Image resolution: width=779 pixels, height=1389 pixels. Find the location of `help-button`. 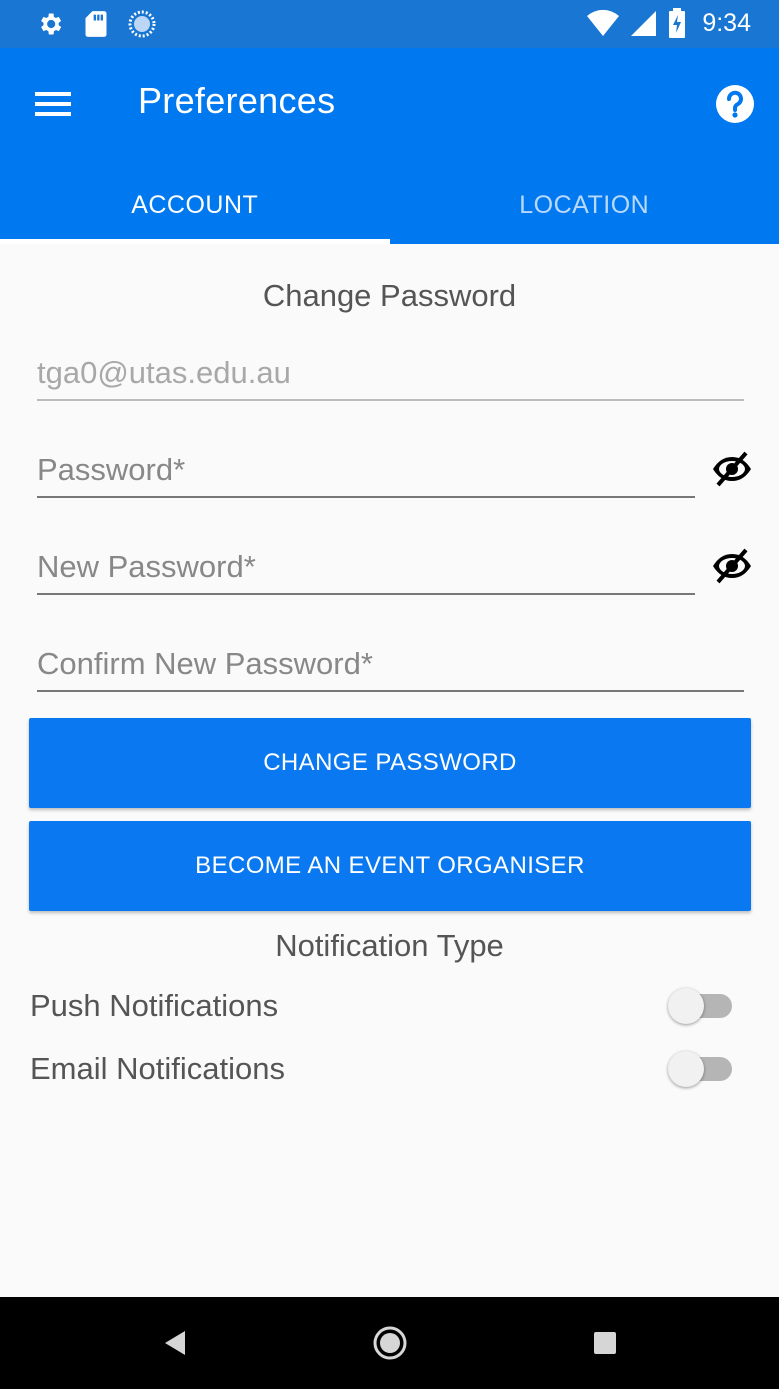

help-button is located at coordinates (735, 104).